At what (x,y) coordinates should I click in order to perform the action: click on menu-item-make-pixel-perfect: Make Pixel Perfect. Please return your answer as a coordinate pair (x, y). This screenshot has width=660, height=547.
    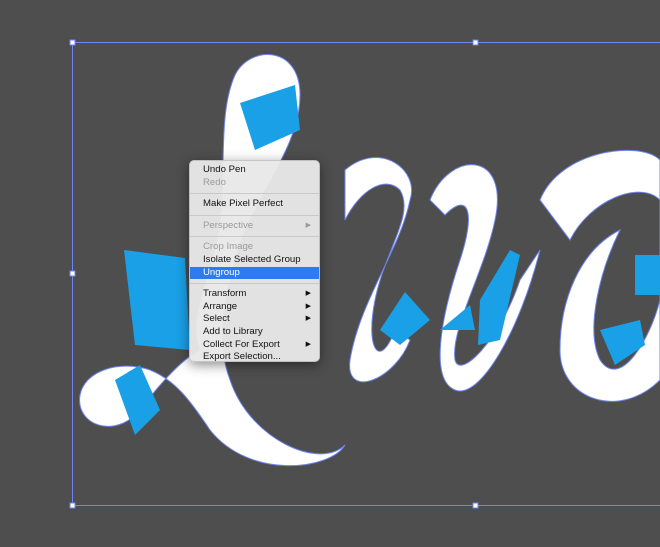
    Looking at the image, I should click on (254, 204).